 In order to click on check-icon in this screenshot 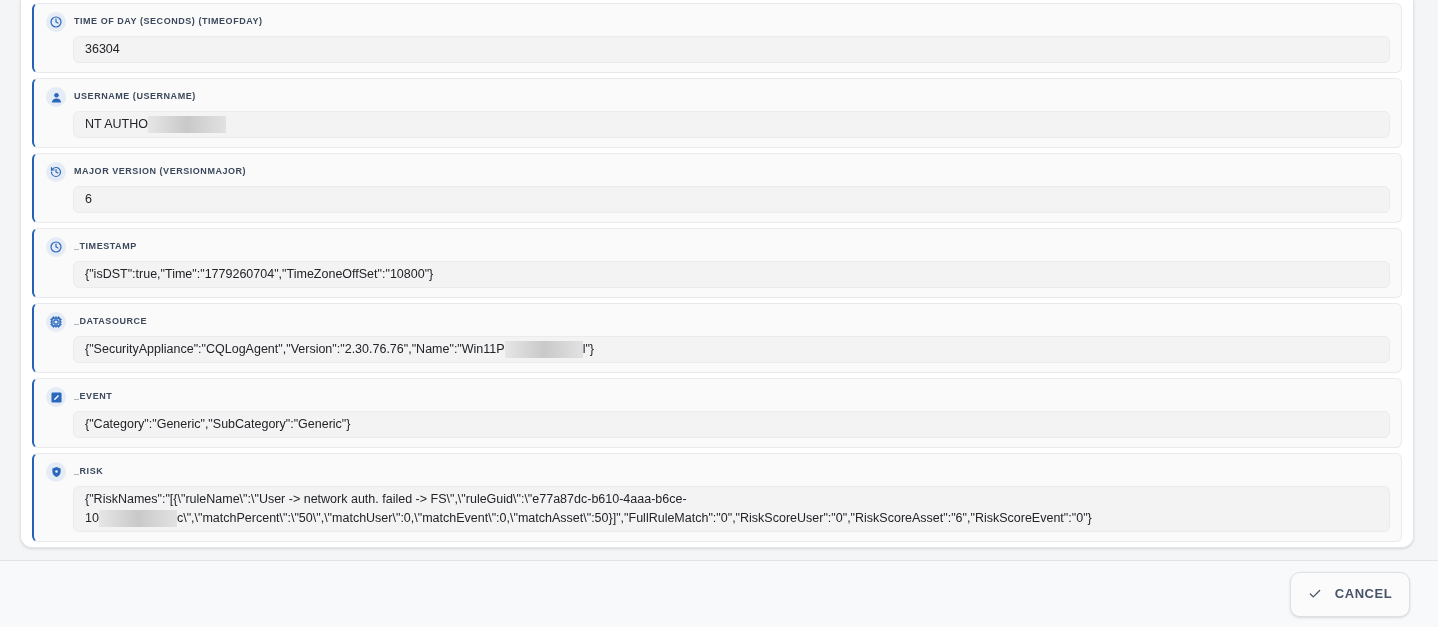, I will do `click(1314, 594)`.